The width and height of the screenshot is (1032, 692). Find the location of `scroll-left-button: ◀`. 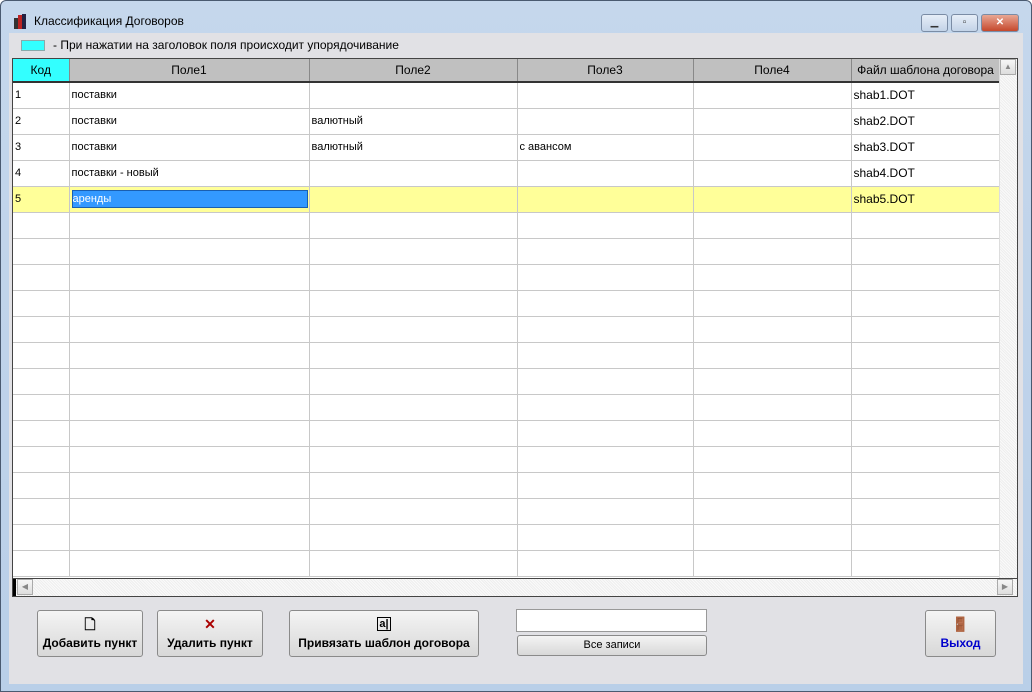

scroll-left-button: ◀ is located at coordinates (25, 587).